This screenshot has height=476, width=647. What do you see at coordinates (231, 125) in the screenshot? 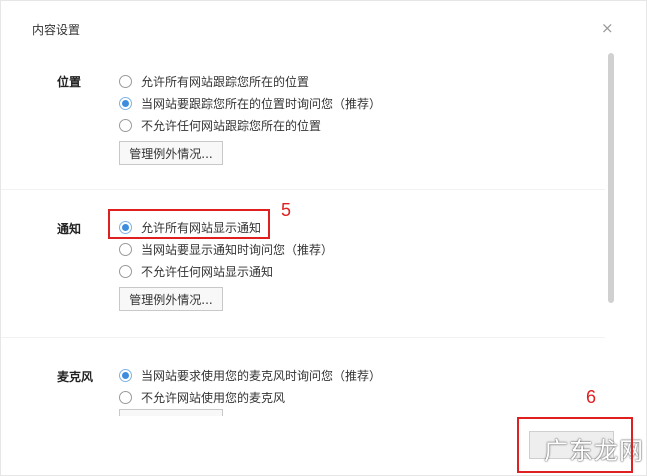
I see `option-label: 不允许任何网站跟踪您所在的位置` at bounding box center [231, 125].